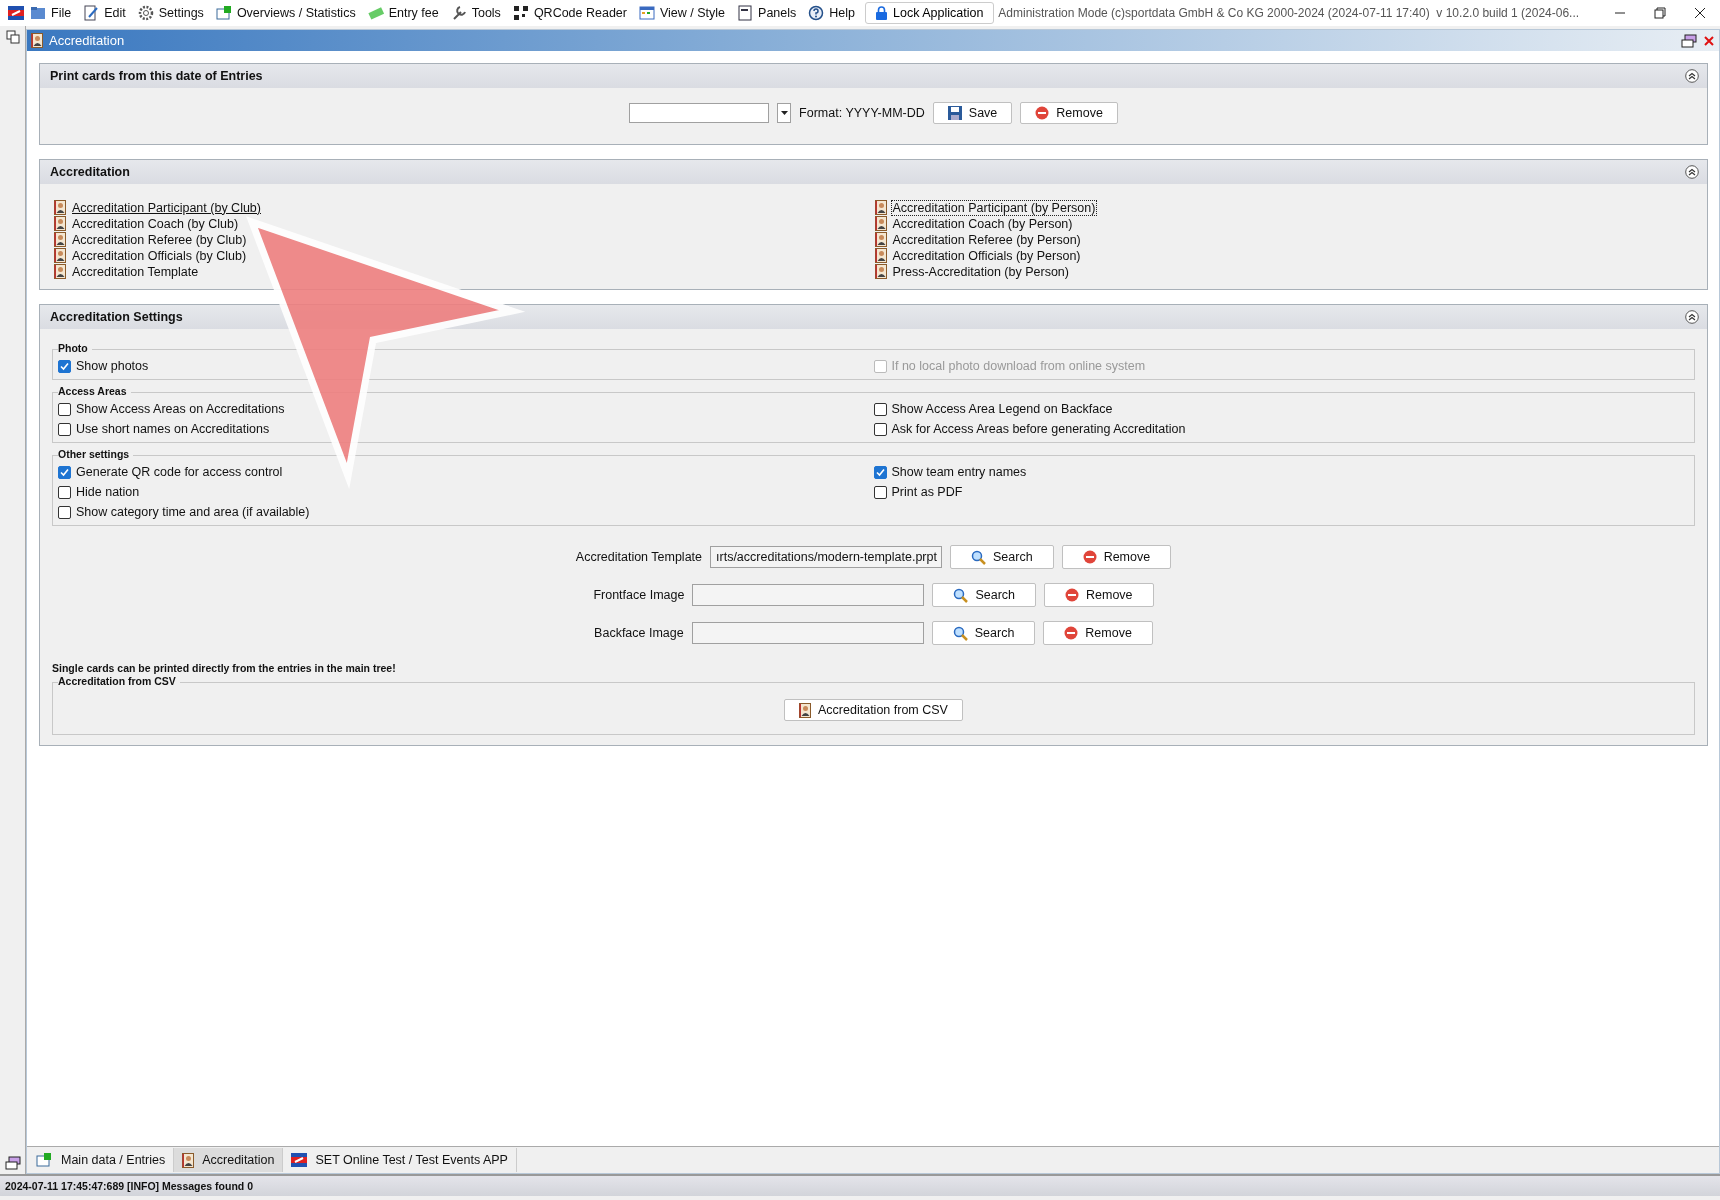 This screenshot has height=1200, width=1720. I want to click on lock-icon, so click(881, 13).